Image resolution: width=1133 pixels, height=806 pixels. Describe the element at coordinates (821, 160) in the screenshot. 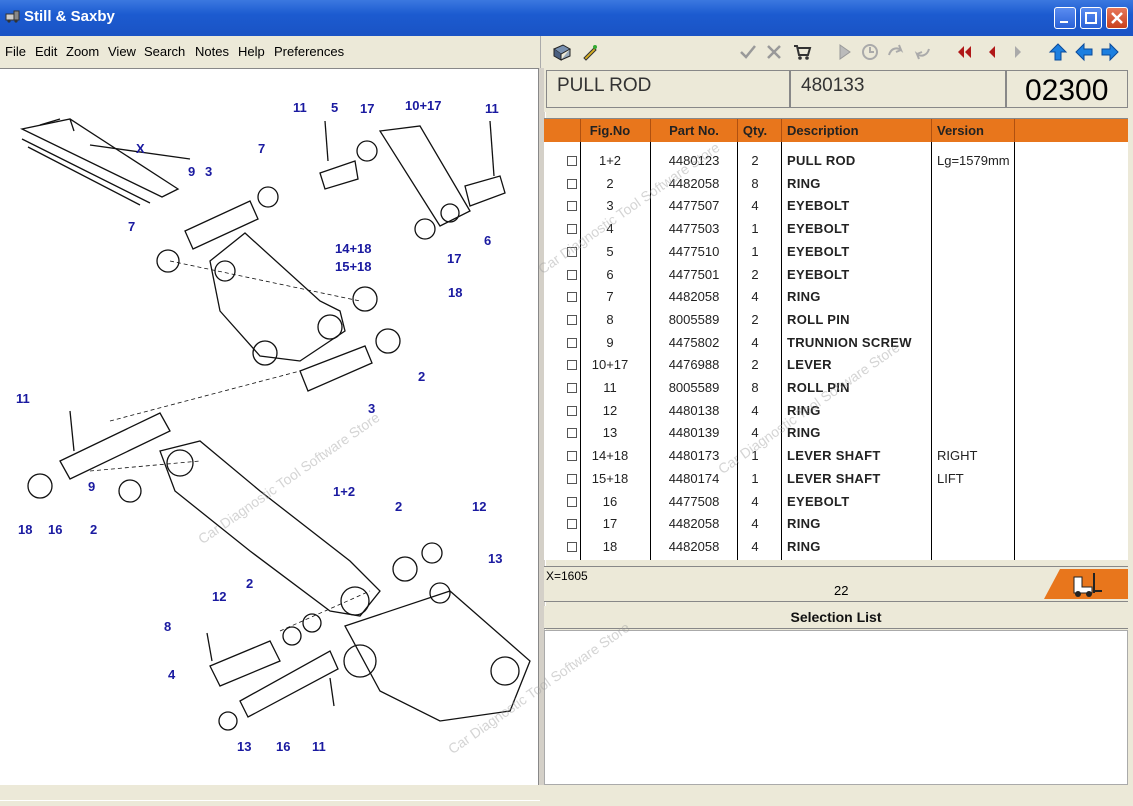

I see `cell-description: PULL ROD` at that location.